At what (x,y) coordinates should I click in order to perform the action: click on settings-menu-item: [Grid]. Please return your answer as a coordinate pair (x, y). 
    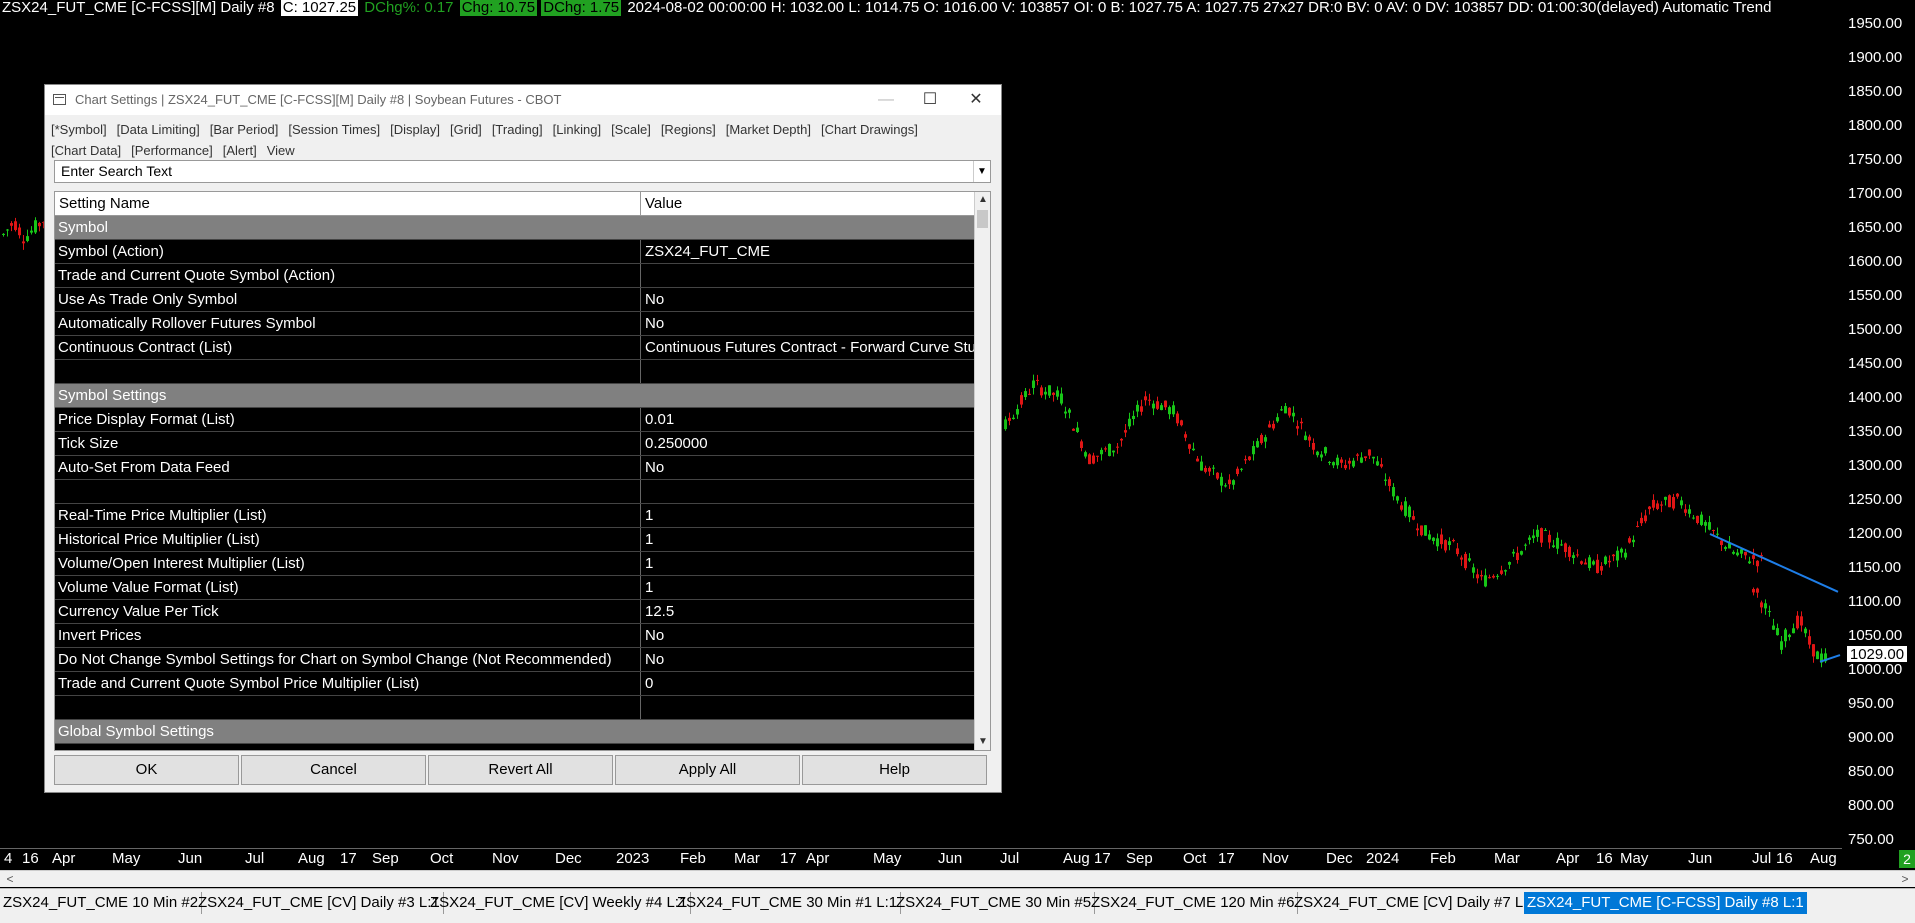
    Looking at the image, I should click on (466, 129).